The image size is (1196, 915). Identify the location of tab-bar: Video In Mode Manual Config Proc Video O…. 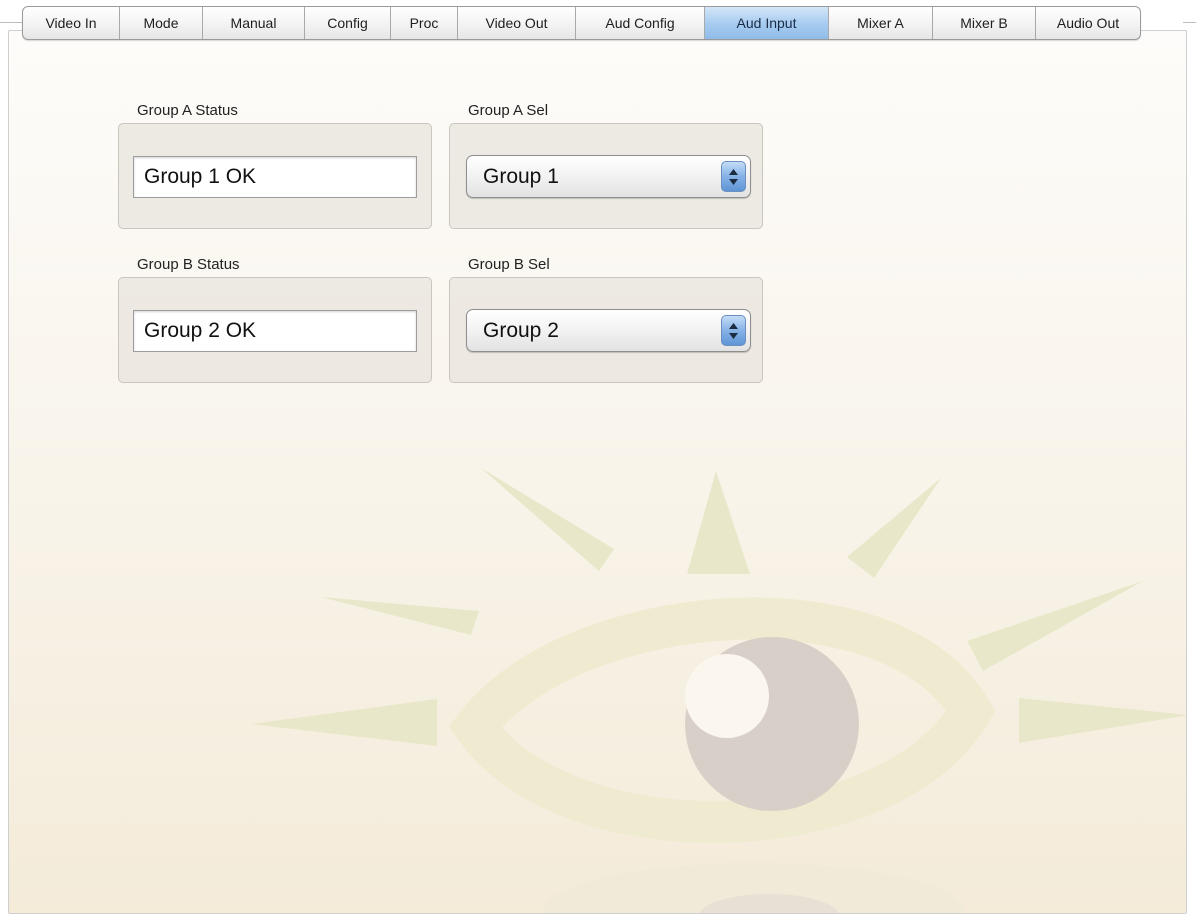
(581, 23).